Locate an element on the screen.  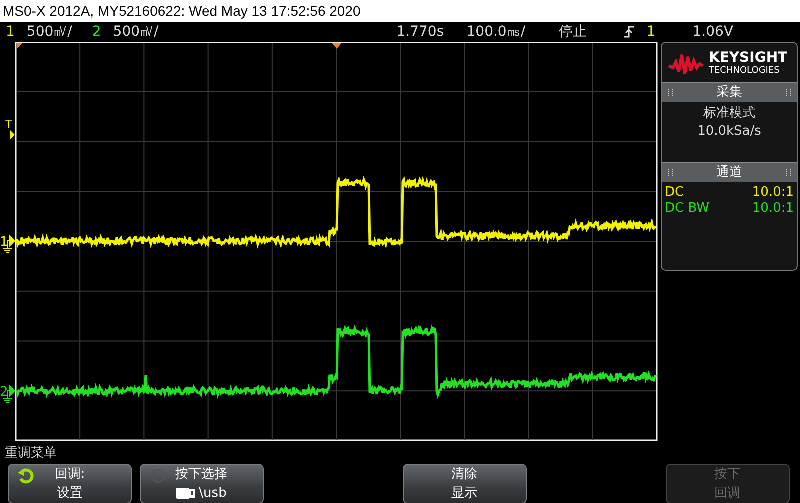
usb-drive-icon is located at coordinates (186, 493).